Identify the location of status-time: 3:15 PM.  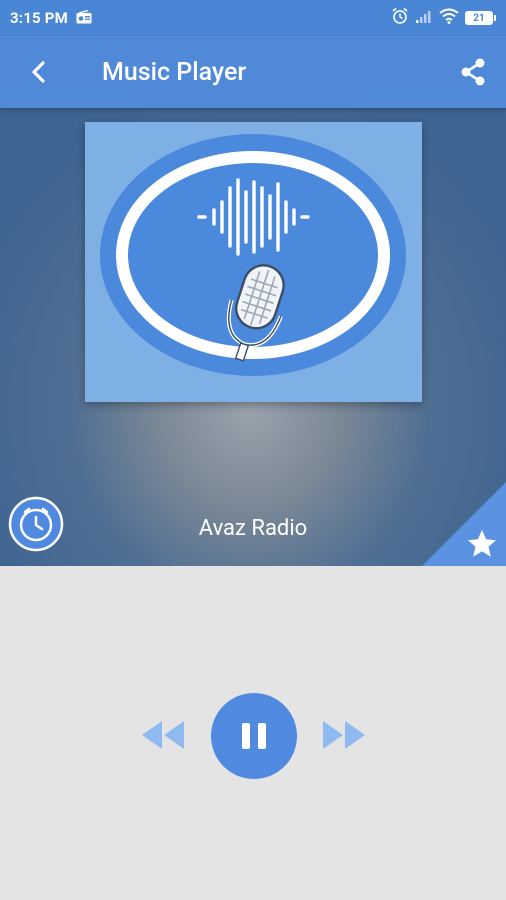
(39, 18).